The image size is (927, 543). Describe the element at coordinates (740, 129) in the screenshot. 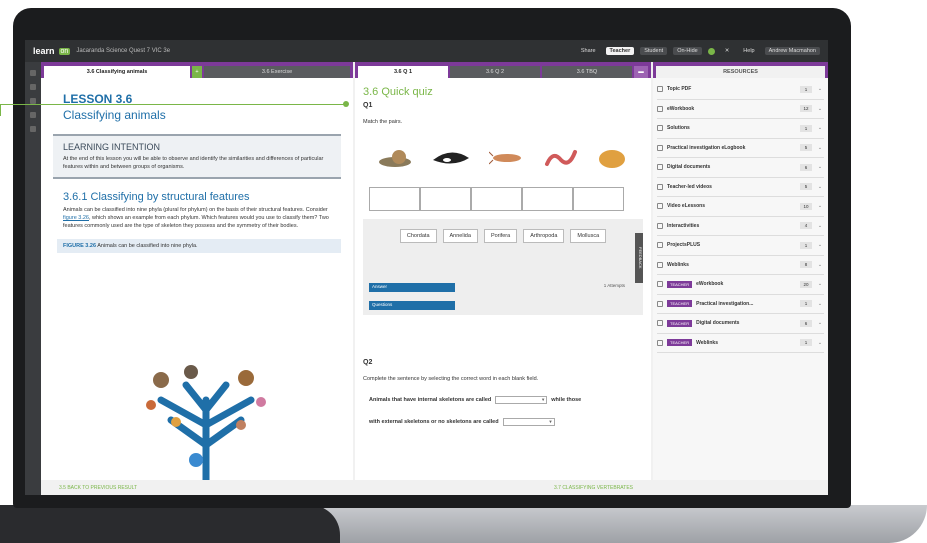

I see `resource-row: Solutions 1 ⌄` at that location.